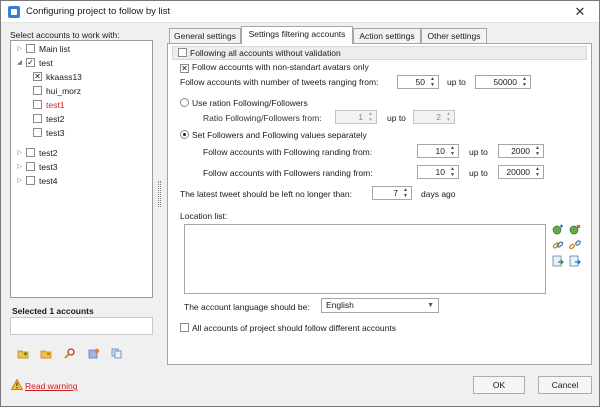 This screenshot has width=600, height=407. I want to click on link-icon, so click(558, 245).